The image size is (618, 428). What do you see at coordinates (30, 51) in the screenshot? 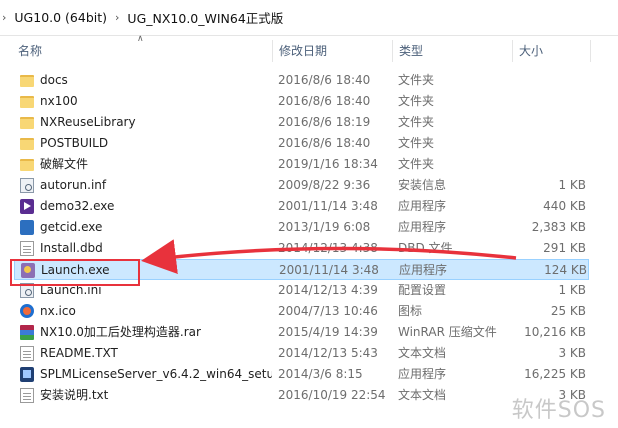
I see `column-header-name: 名称` at bounding box center [30, 51].